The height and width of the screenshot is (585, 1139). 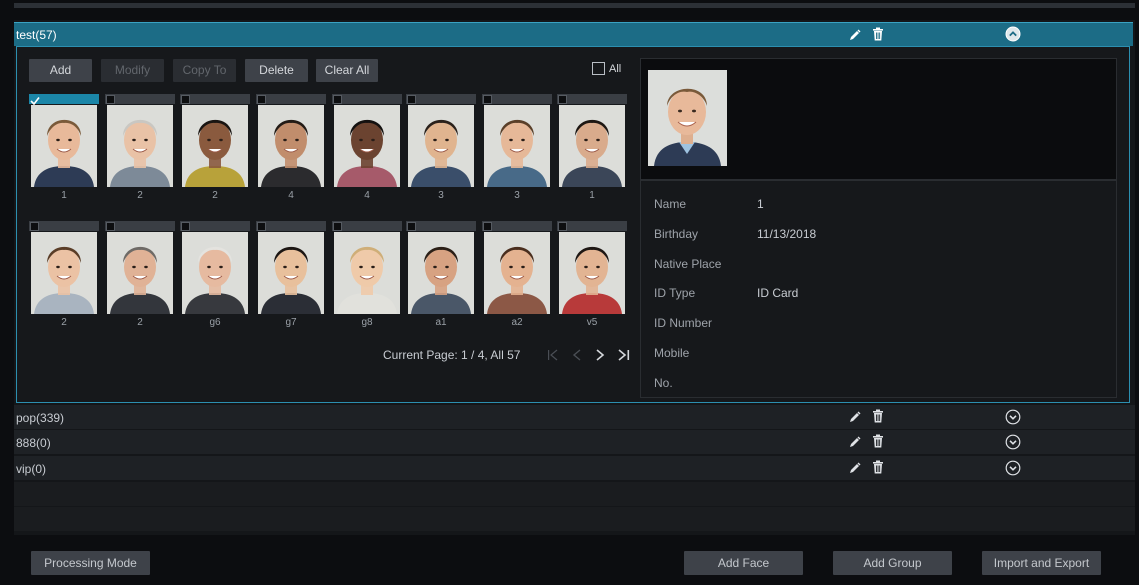 I want to click on collapse-icon, so click(x=1013, y=34).